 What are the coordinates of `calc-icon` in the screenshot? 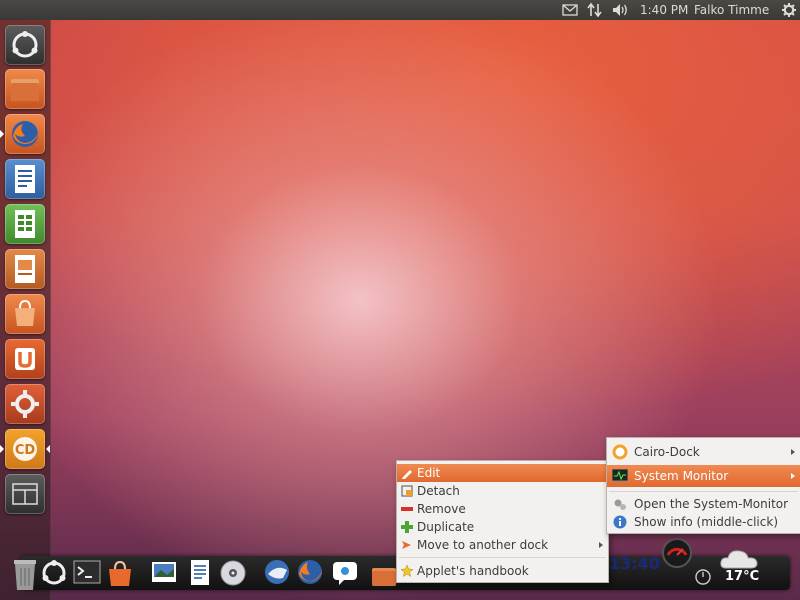 It's located at (25, 224).